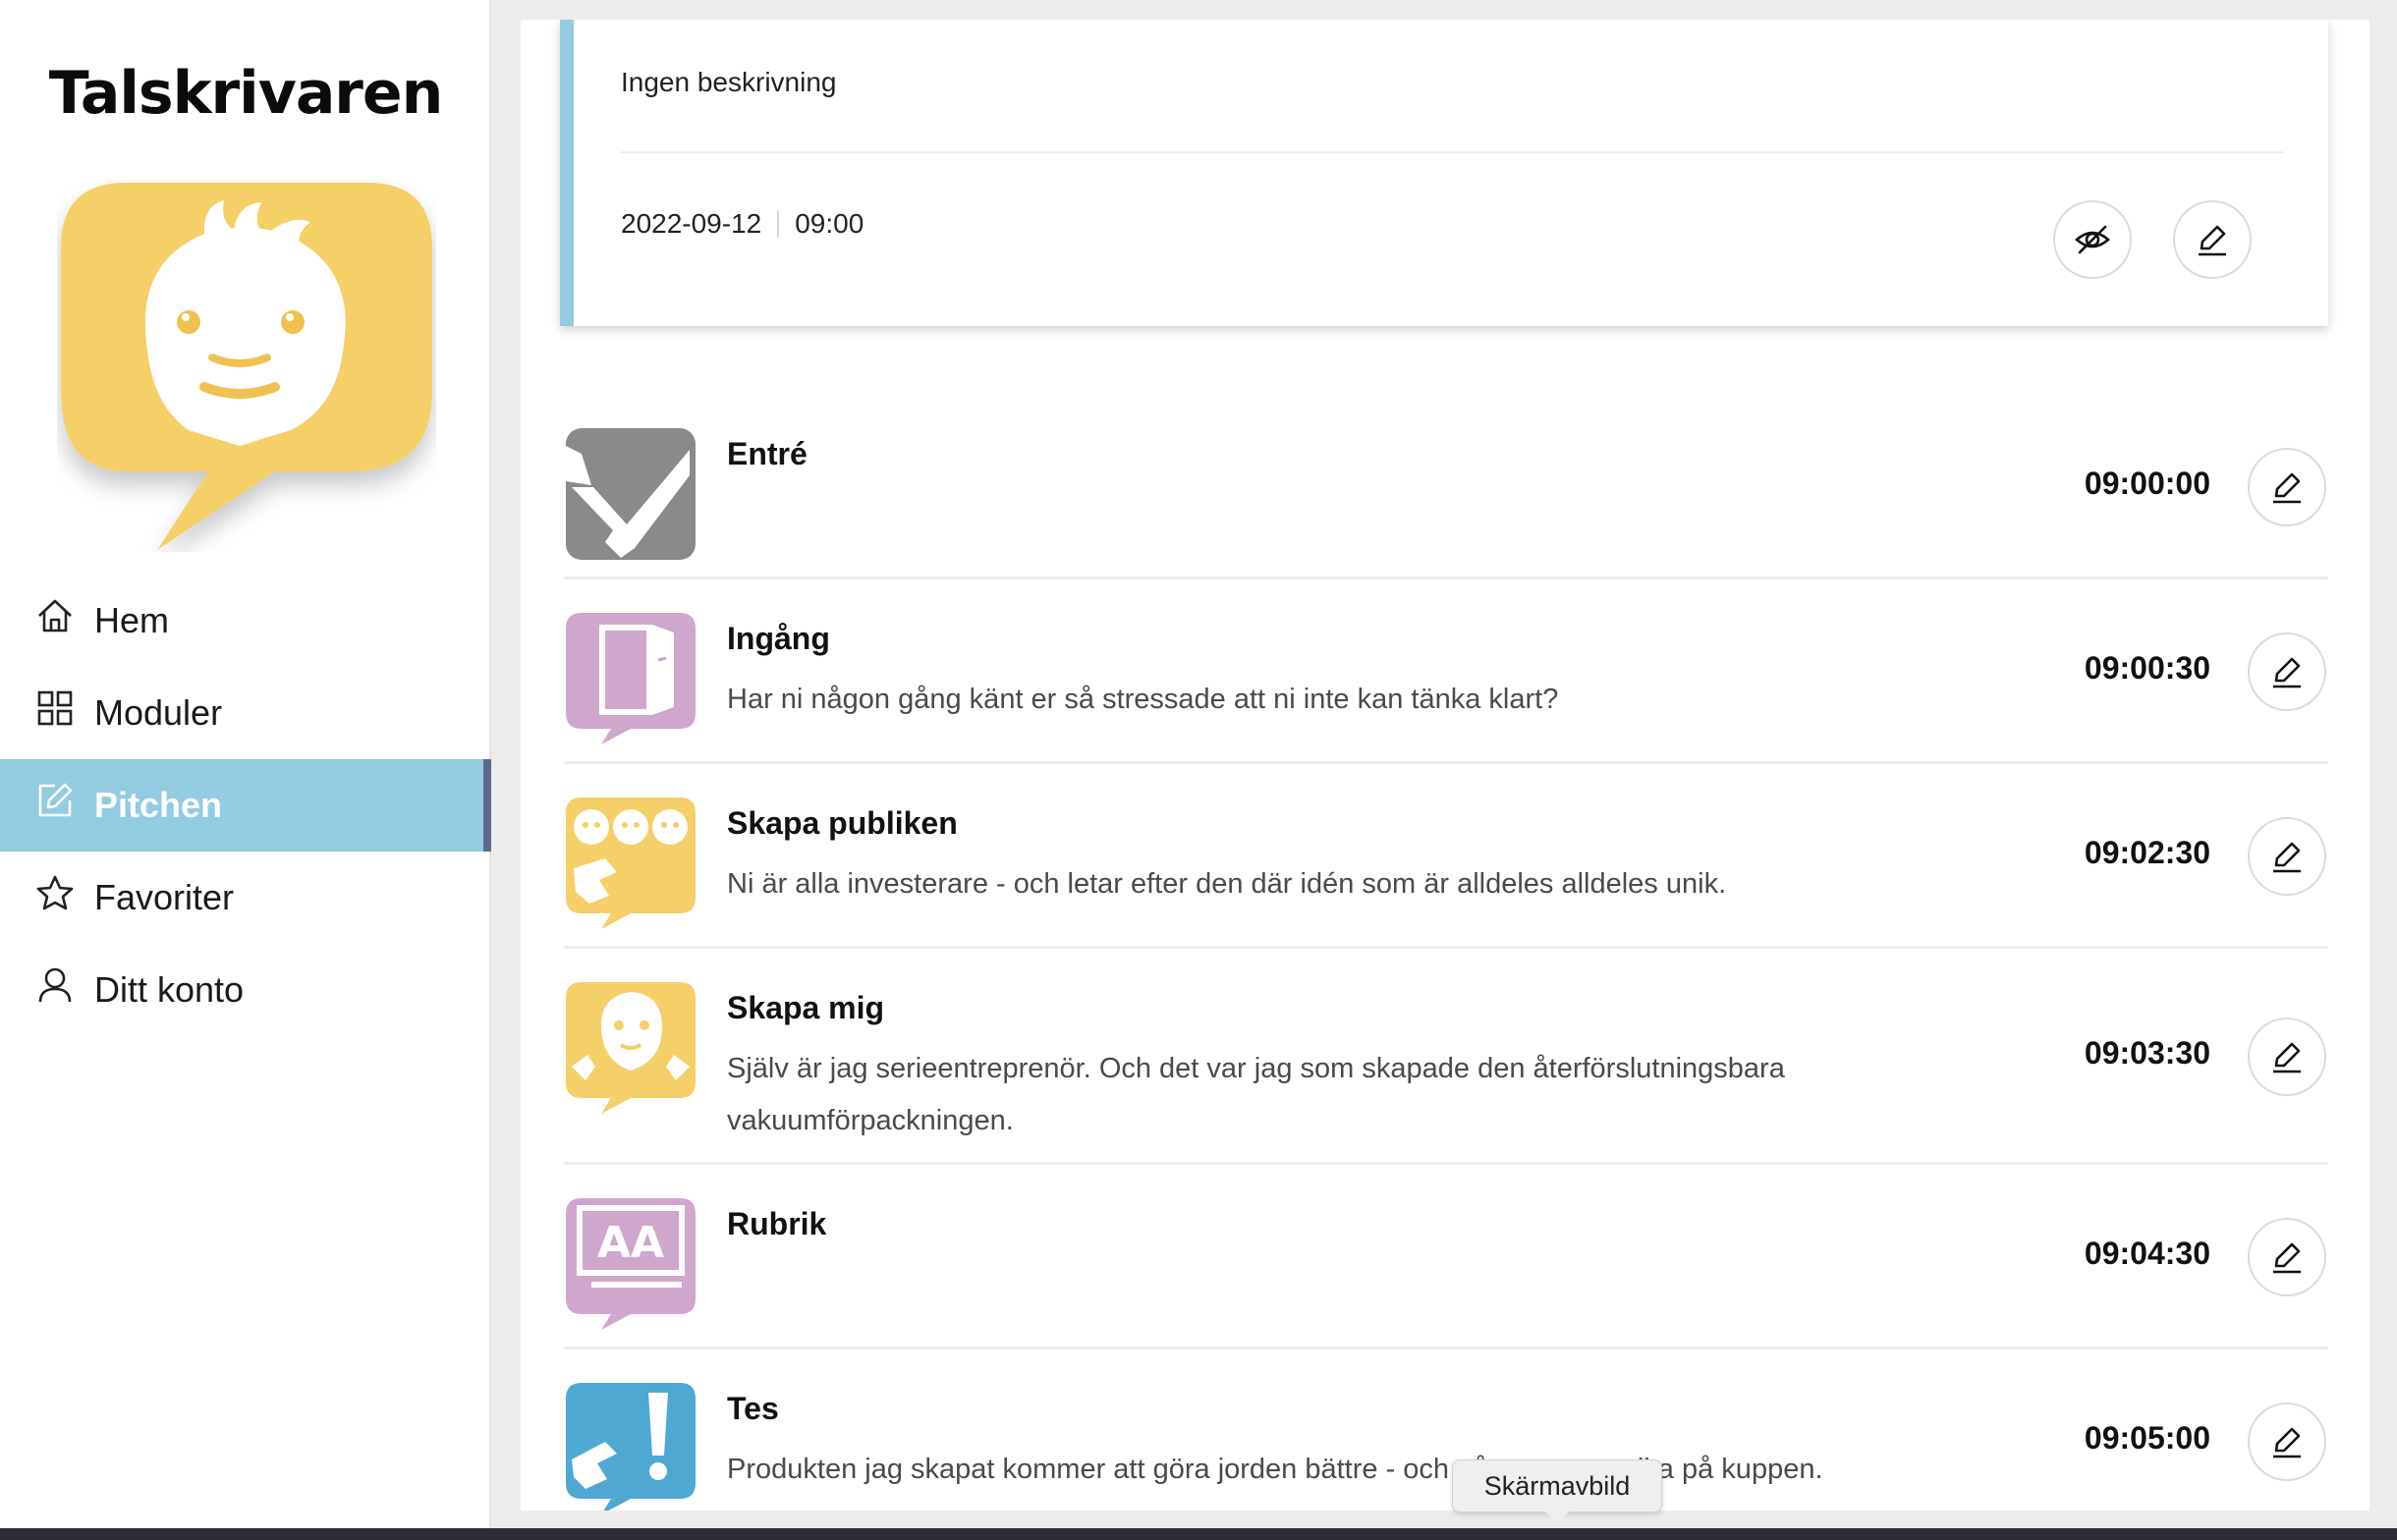  I want to click on sidebar-item-label: Hem, so click(132, 620).